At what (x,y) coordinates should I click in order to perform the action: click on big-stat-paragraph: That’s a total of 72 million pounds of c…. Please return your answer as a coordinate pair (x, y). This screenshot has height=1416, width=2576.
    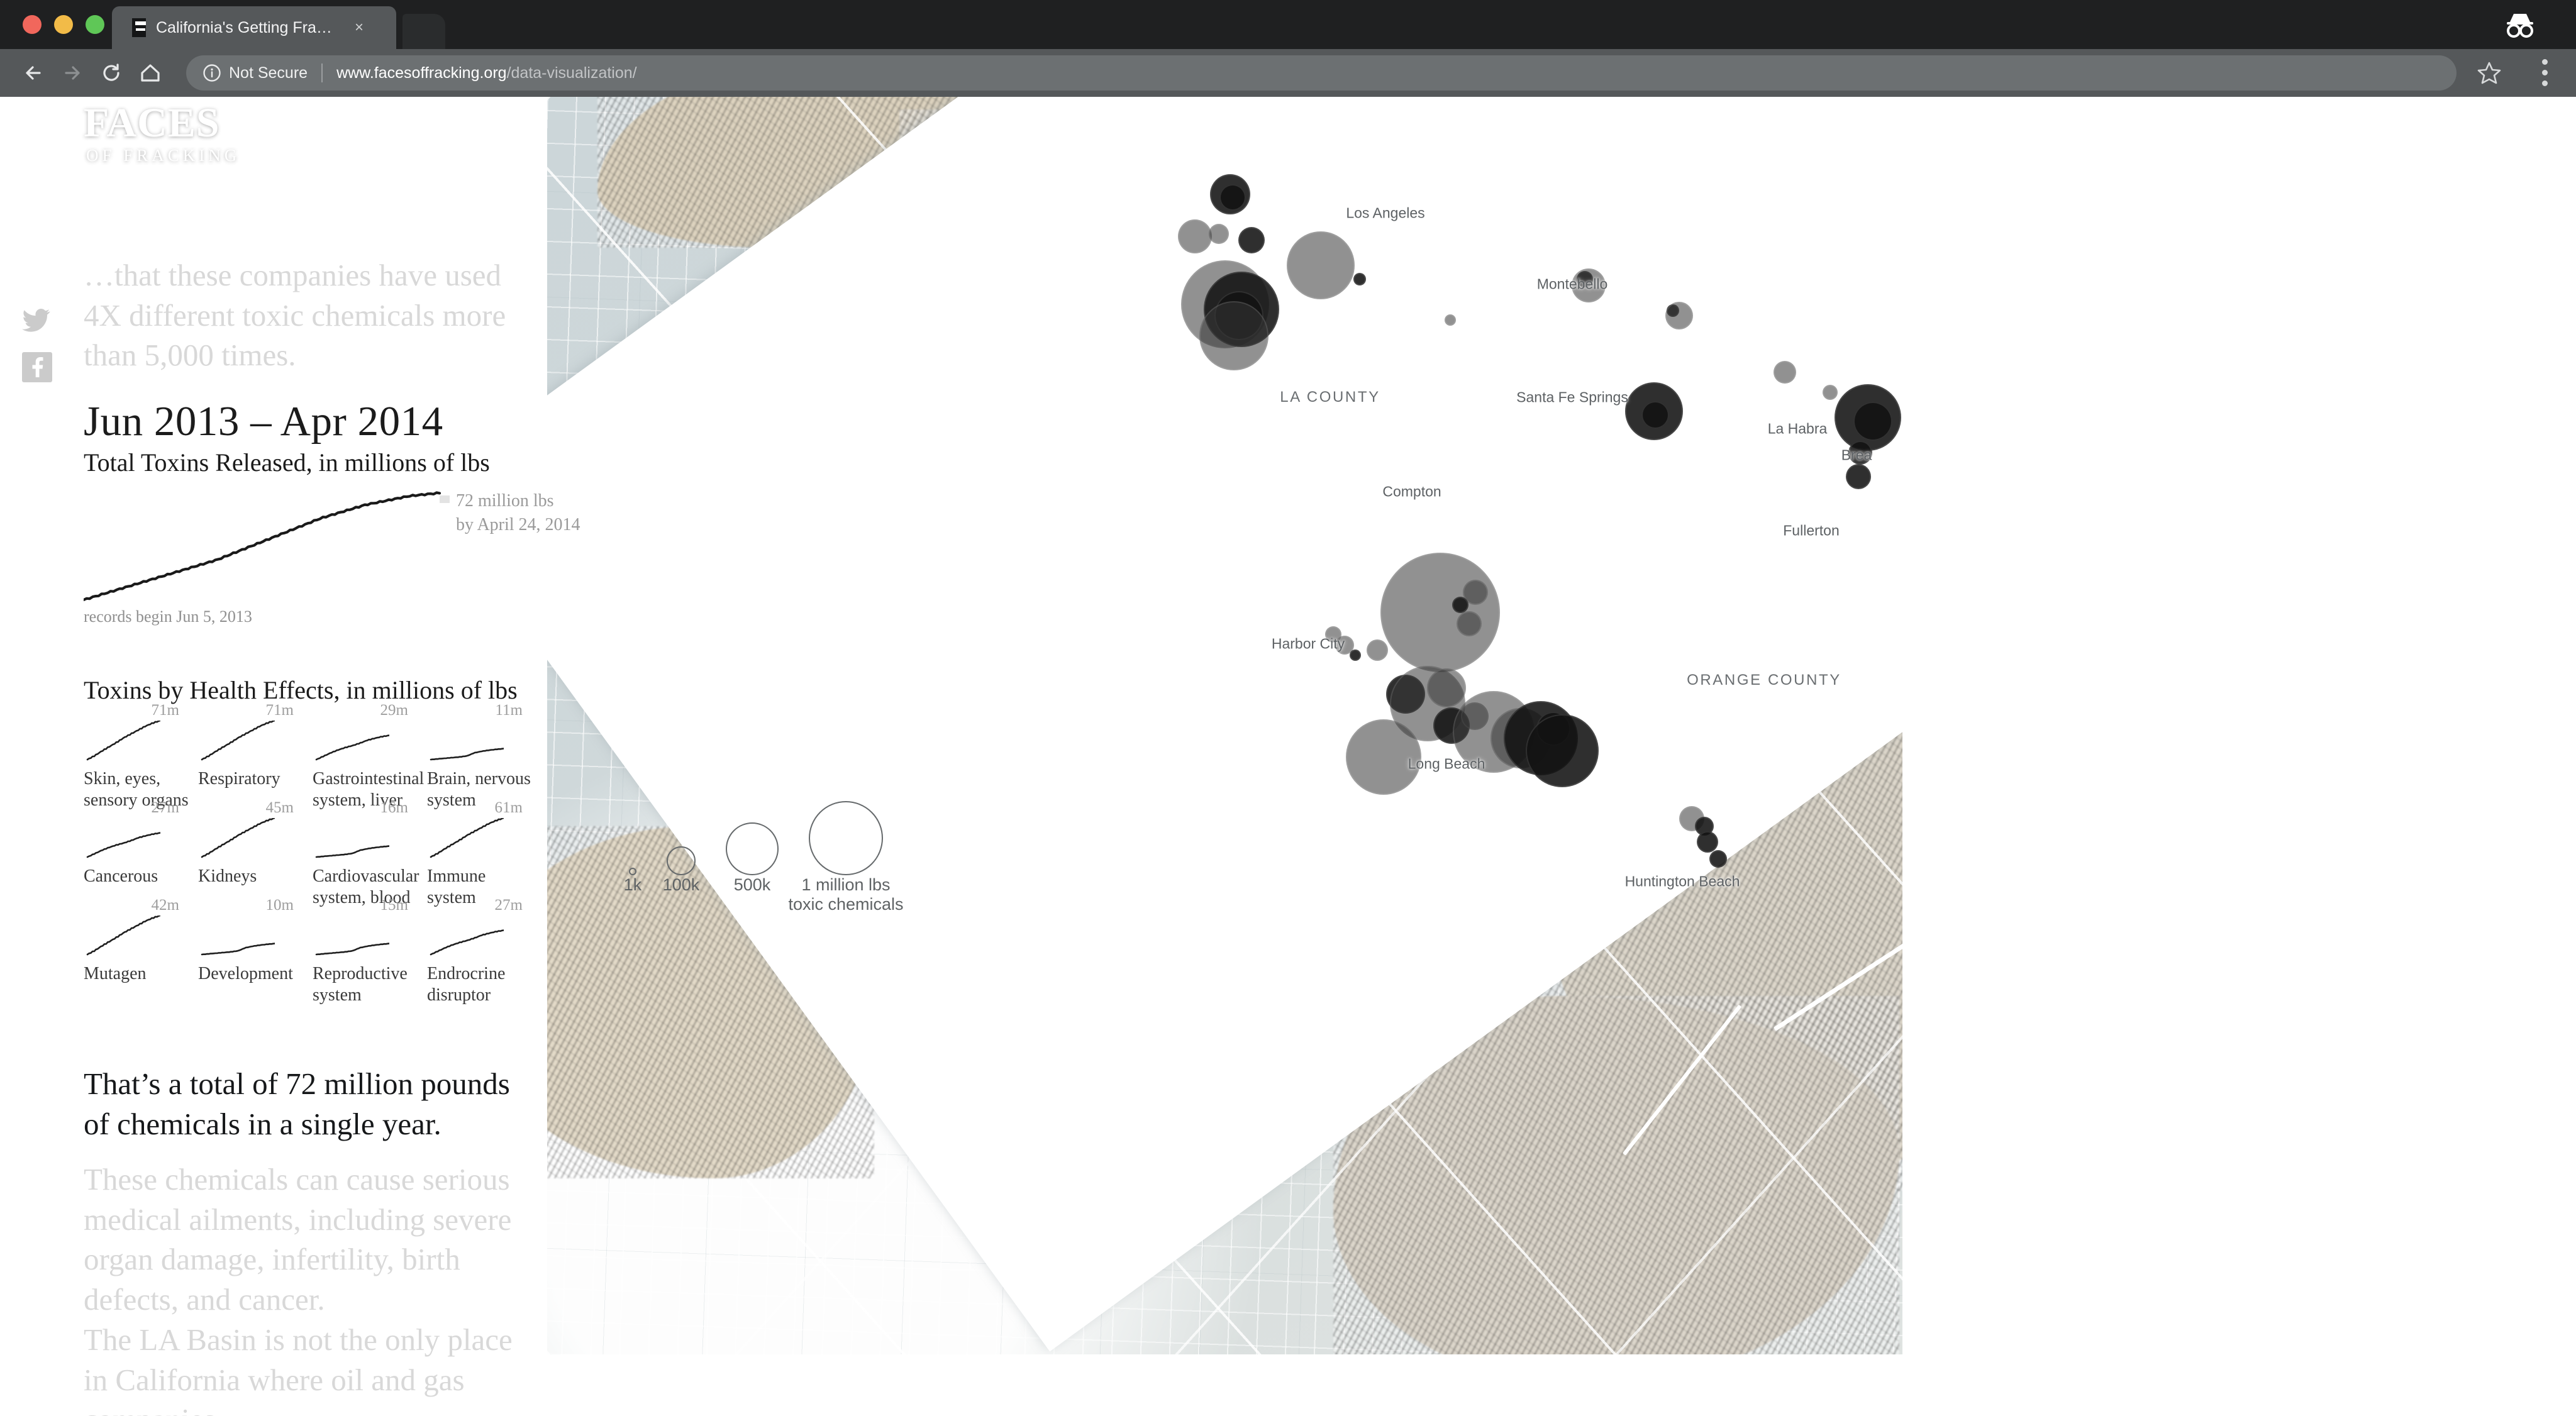
    Looking at the image, I should click on (297, 1103).